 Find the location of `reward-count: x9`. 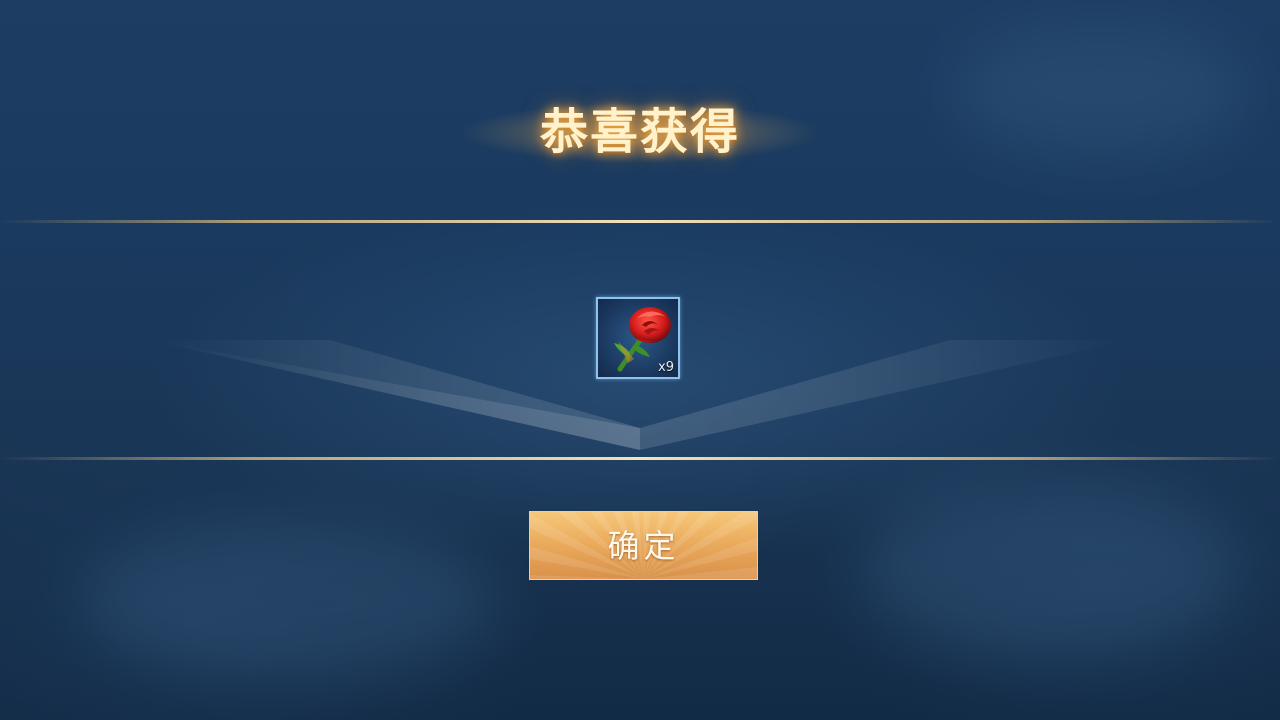

reward-count: x9 is located at coordinates (666, 367).